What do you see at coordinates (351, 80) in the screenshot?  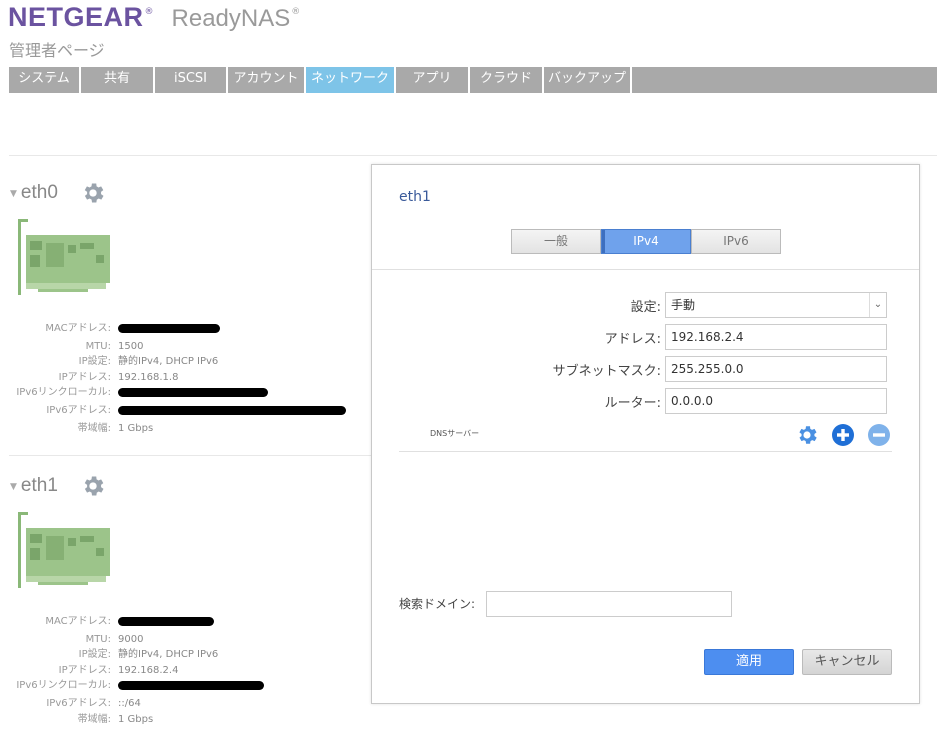 I see `tab-network: ネットワーク` at bounding box center [351, 80].